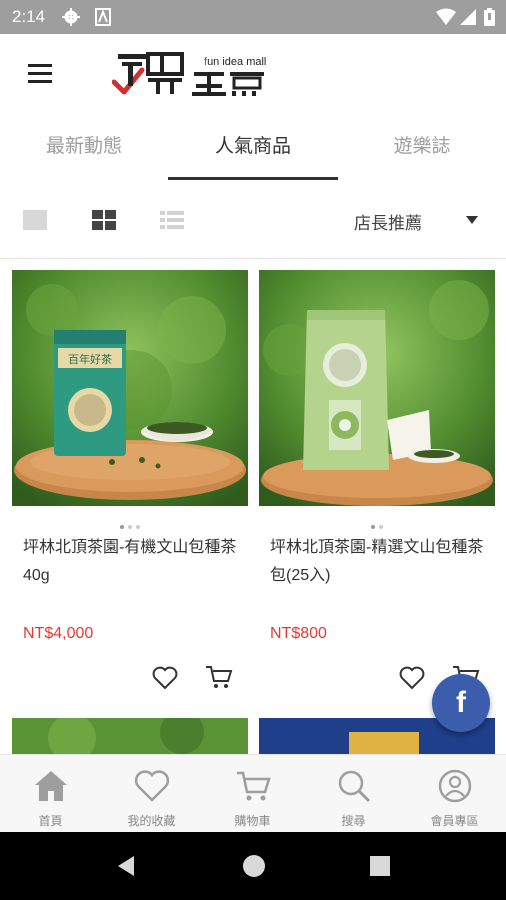  Describe the element at coordinates (192, 74) in the screenshot. I see `brand-logo: fun idea mall` at that location.